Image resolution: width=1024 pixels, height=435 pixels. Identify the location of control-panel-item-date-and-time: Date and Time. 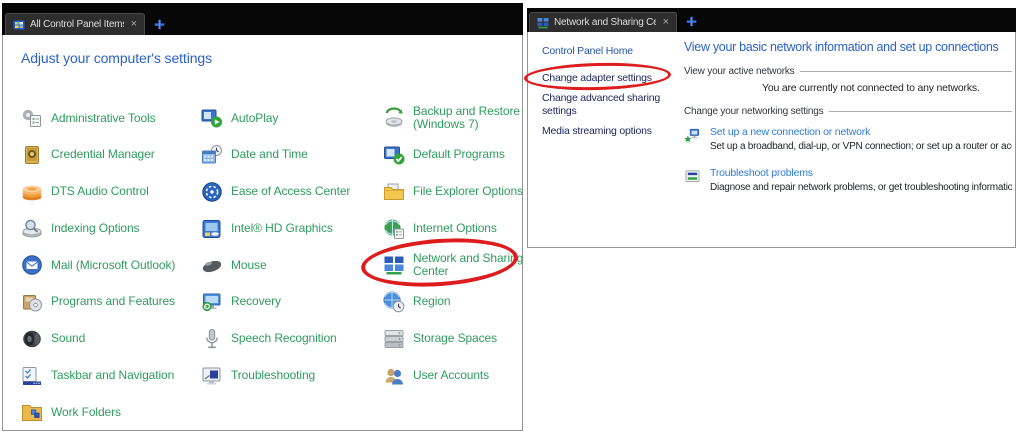
(292, 155).